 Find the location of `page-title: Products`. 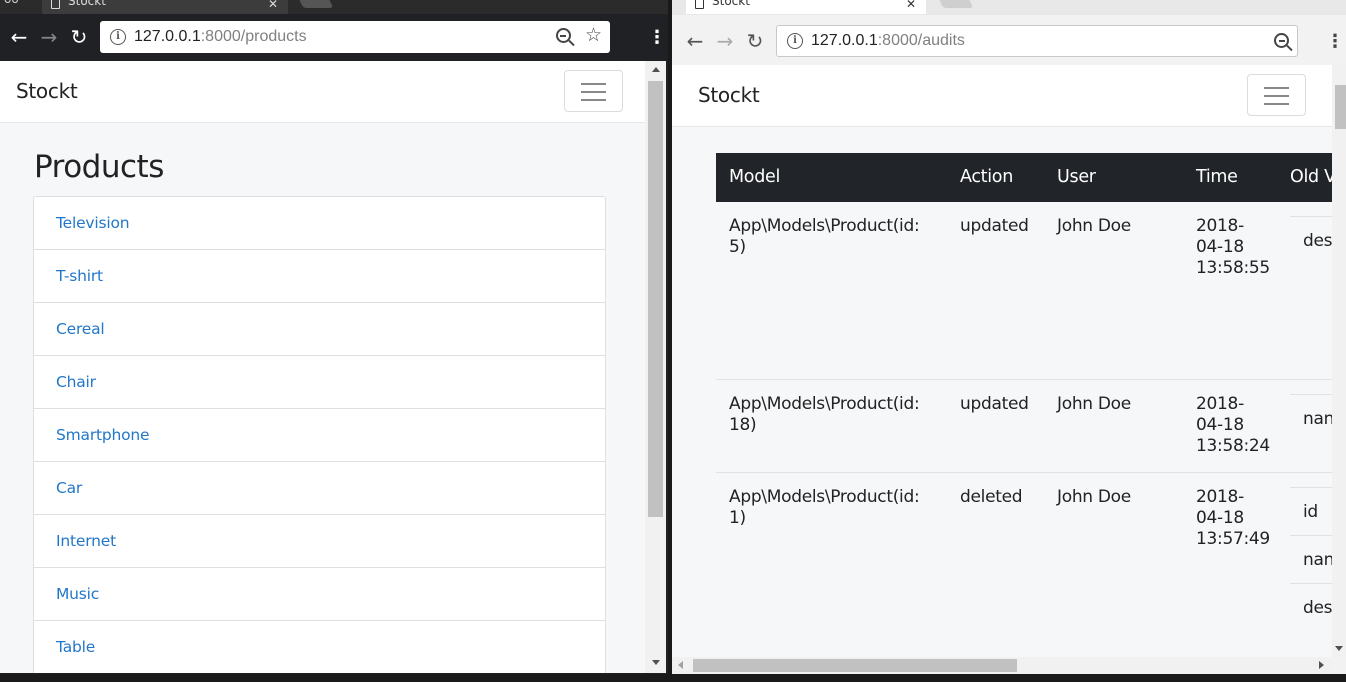

page-title: Products is located at coordinates (99, 167).